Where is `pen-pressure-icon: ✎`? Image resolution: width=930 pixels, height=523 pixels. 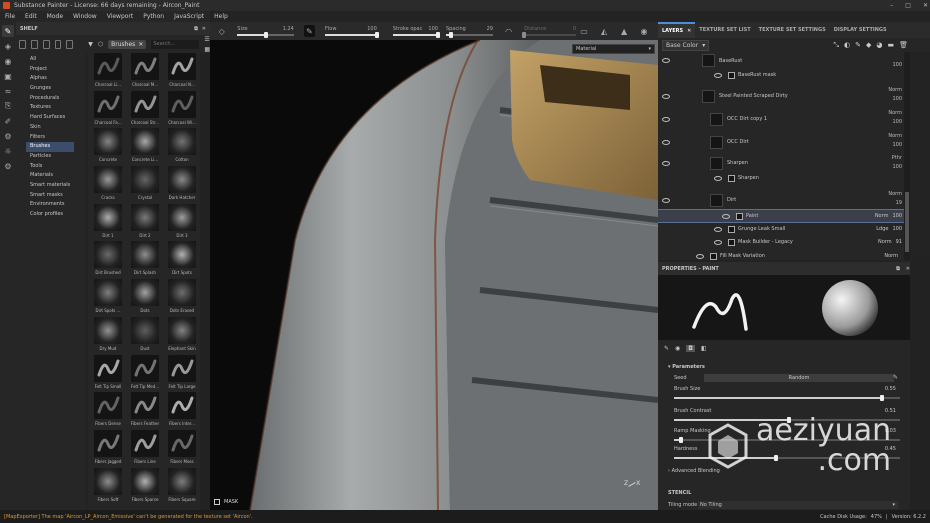
pen-pressure-icon: ✎ is located at coordinates (309, 31).